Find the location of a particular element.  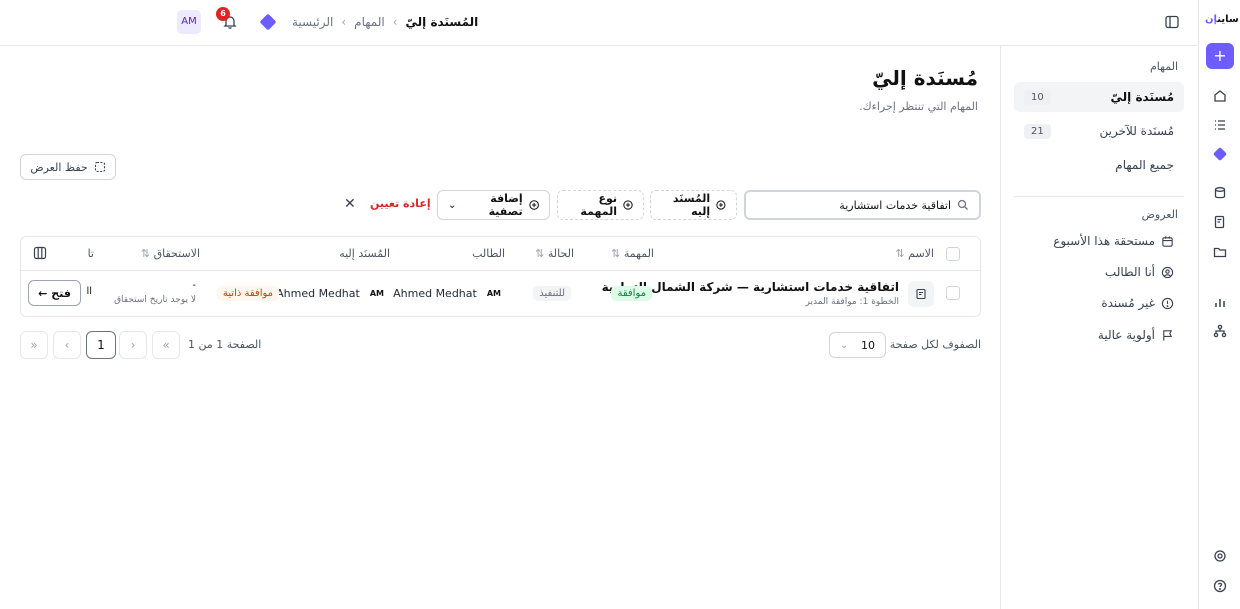

breadcrumb-current: المُسنَدة إليّ is located at coordinates (442, 22).